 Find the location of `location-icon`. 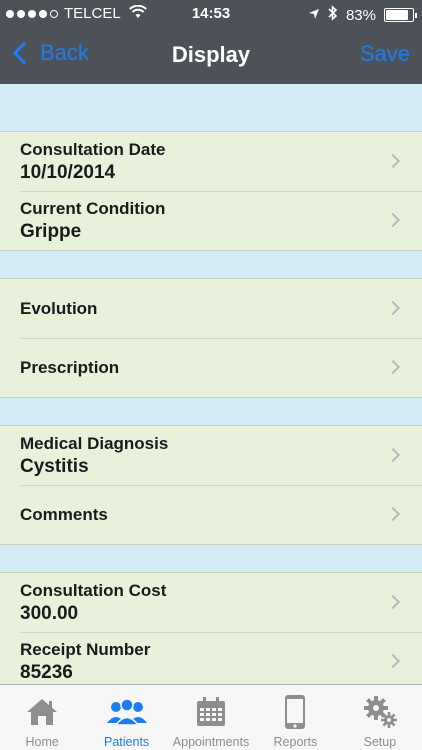

location-icon is located at coordinates (314, 15).